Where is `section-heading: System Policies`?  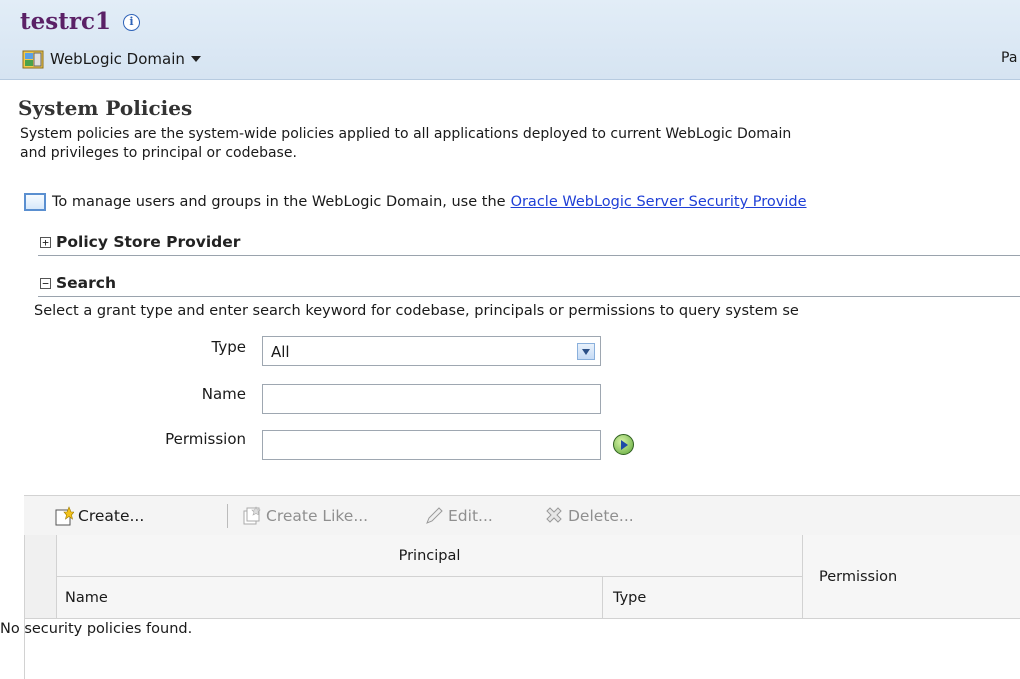 section-heading: System Policies is located at coordinates (105, 108).